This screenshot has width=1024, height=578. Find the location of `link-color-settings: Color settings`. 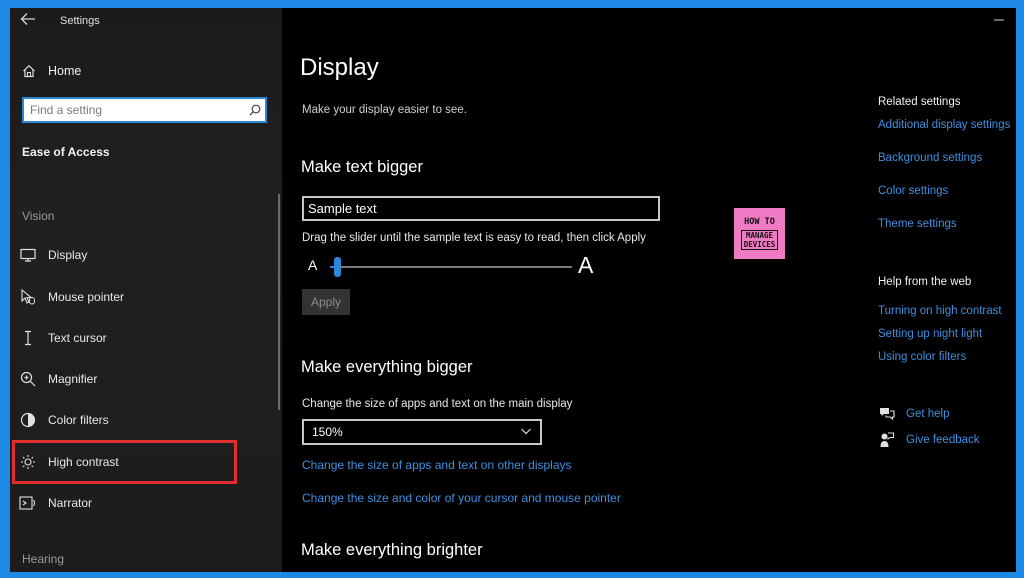

link-color-settings: Color settings is located at coordinates (913, 191).